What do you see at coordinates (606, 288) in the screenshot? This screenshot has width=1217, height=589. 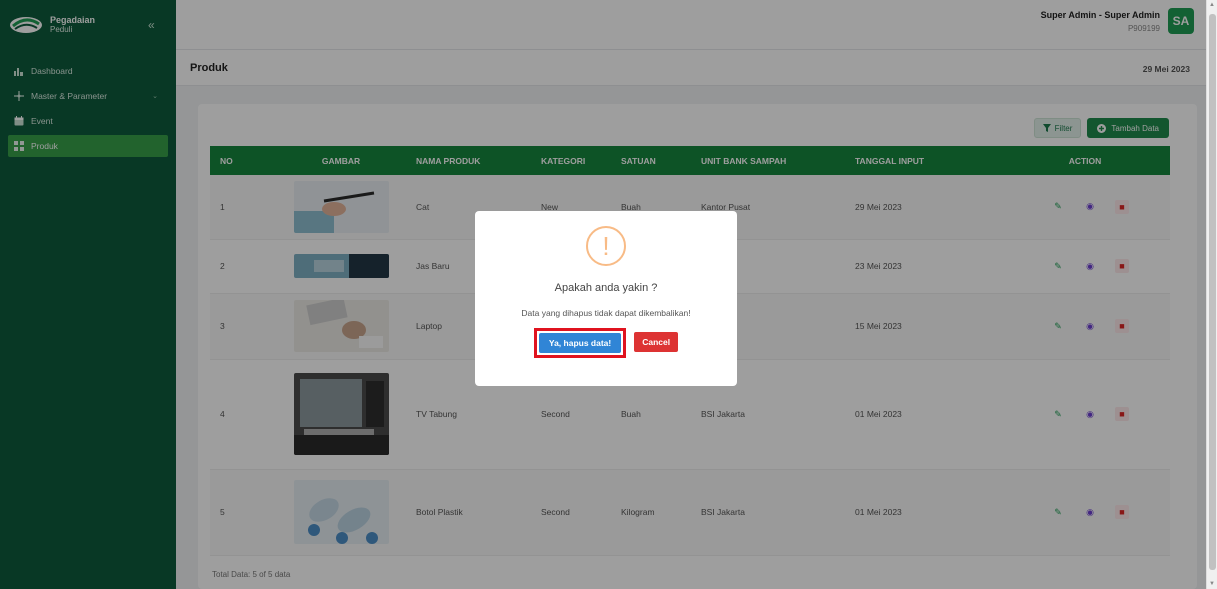 I see `dialog-title: Apakah anda yakin ?` at bounding box center [606, 288].